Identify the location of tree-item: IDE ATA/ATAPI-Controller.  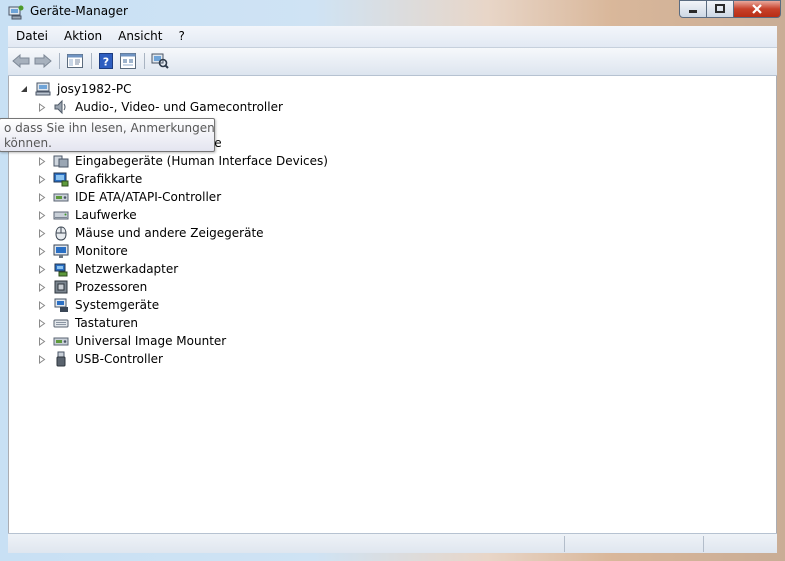
(129, 197).